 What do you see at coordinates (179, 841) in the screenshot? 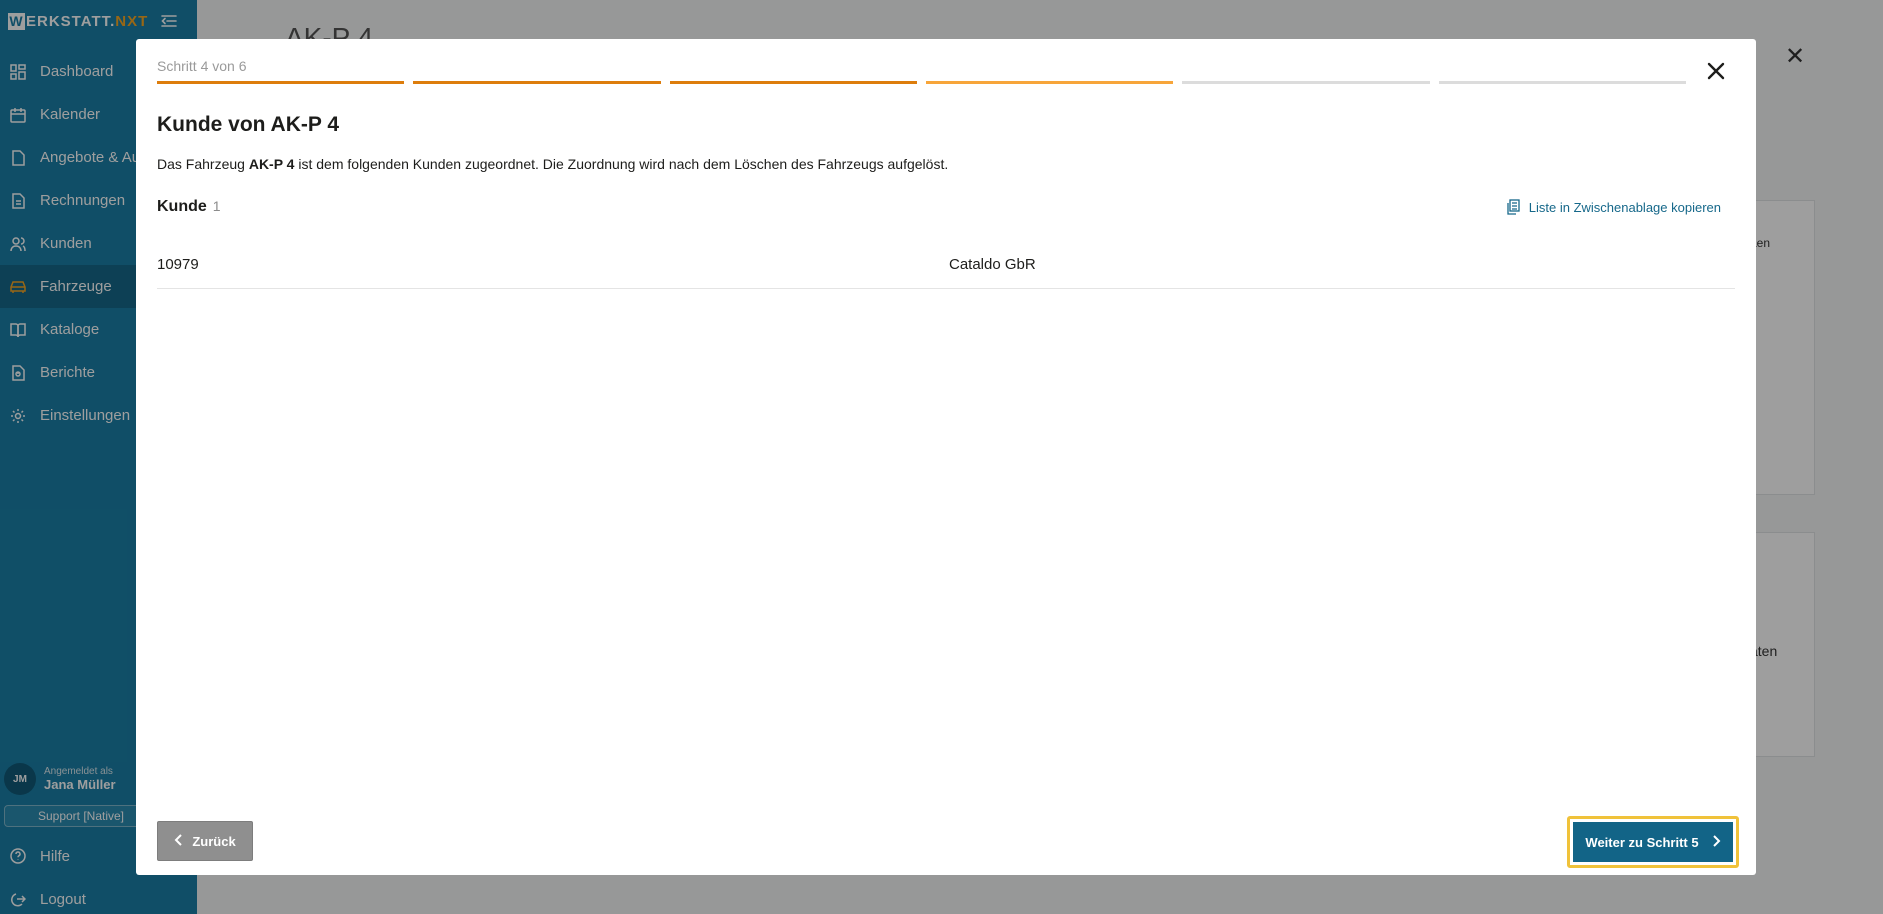
I see `chevron-left-icon` at bounding box center [179, 841].